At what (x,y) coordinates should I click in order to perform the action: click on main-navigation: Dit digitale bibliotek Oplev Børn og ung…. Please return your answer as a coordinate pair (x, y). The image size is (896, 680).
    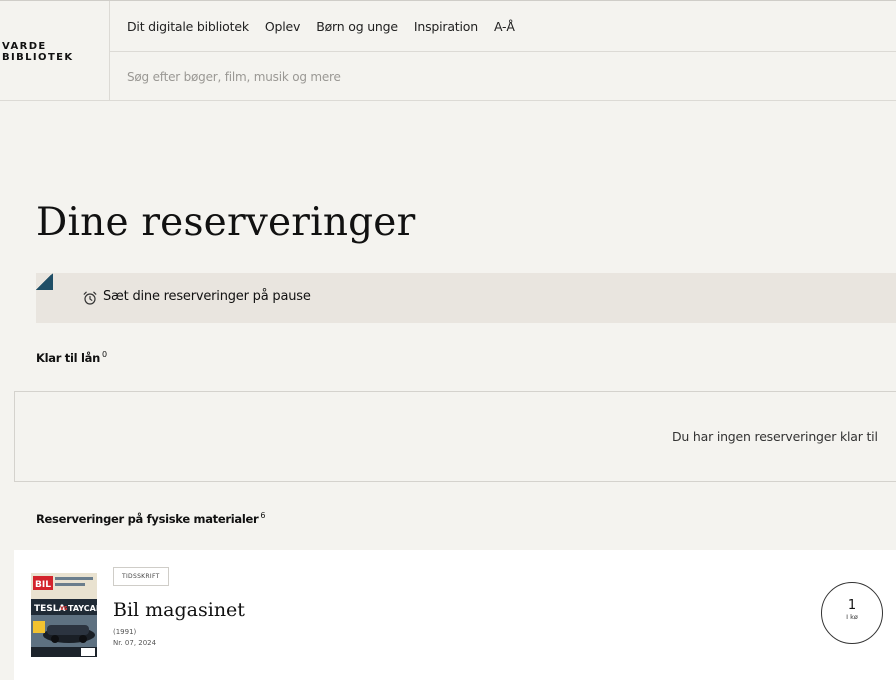
    Looking at the image, I should click on (503, 26).